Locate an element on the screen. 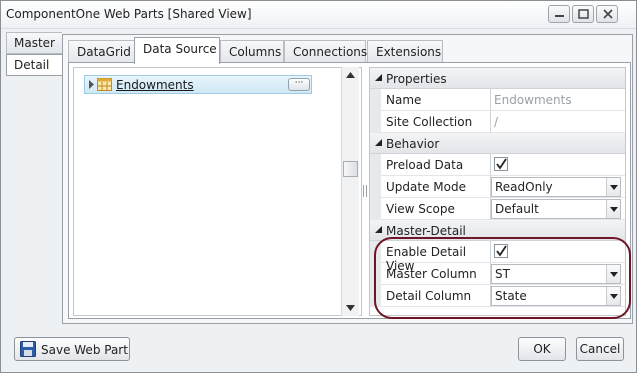 The width and height of the screenshot is (637, 373). group-master-detail-label: Master-Detail is located at coordinates (426, 231).